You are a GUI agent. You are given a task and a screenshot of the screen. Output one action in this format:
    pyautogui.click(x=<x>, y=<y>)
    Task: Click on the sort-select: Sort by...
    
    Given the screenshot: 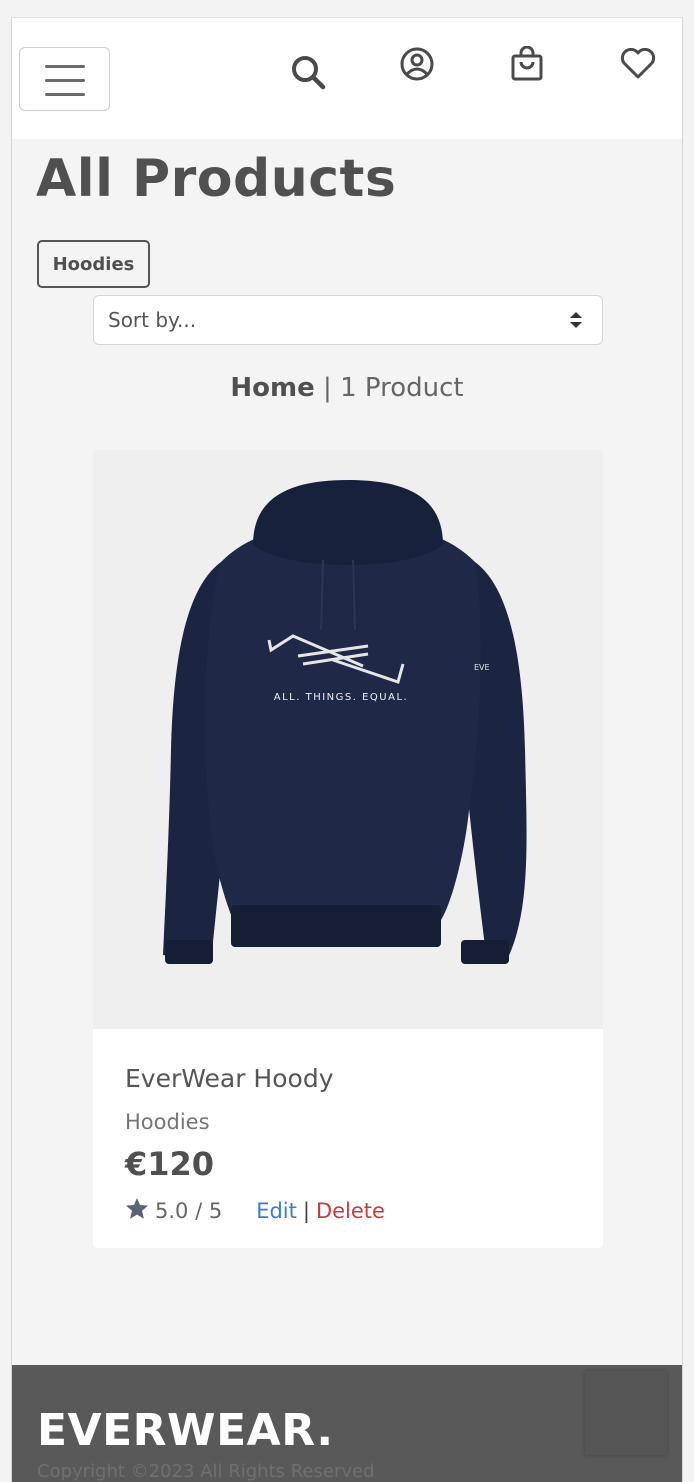 What is the action you would take?
    pyautogui.click(x=348, y=320)
    